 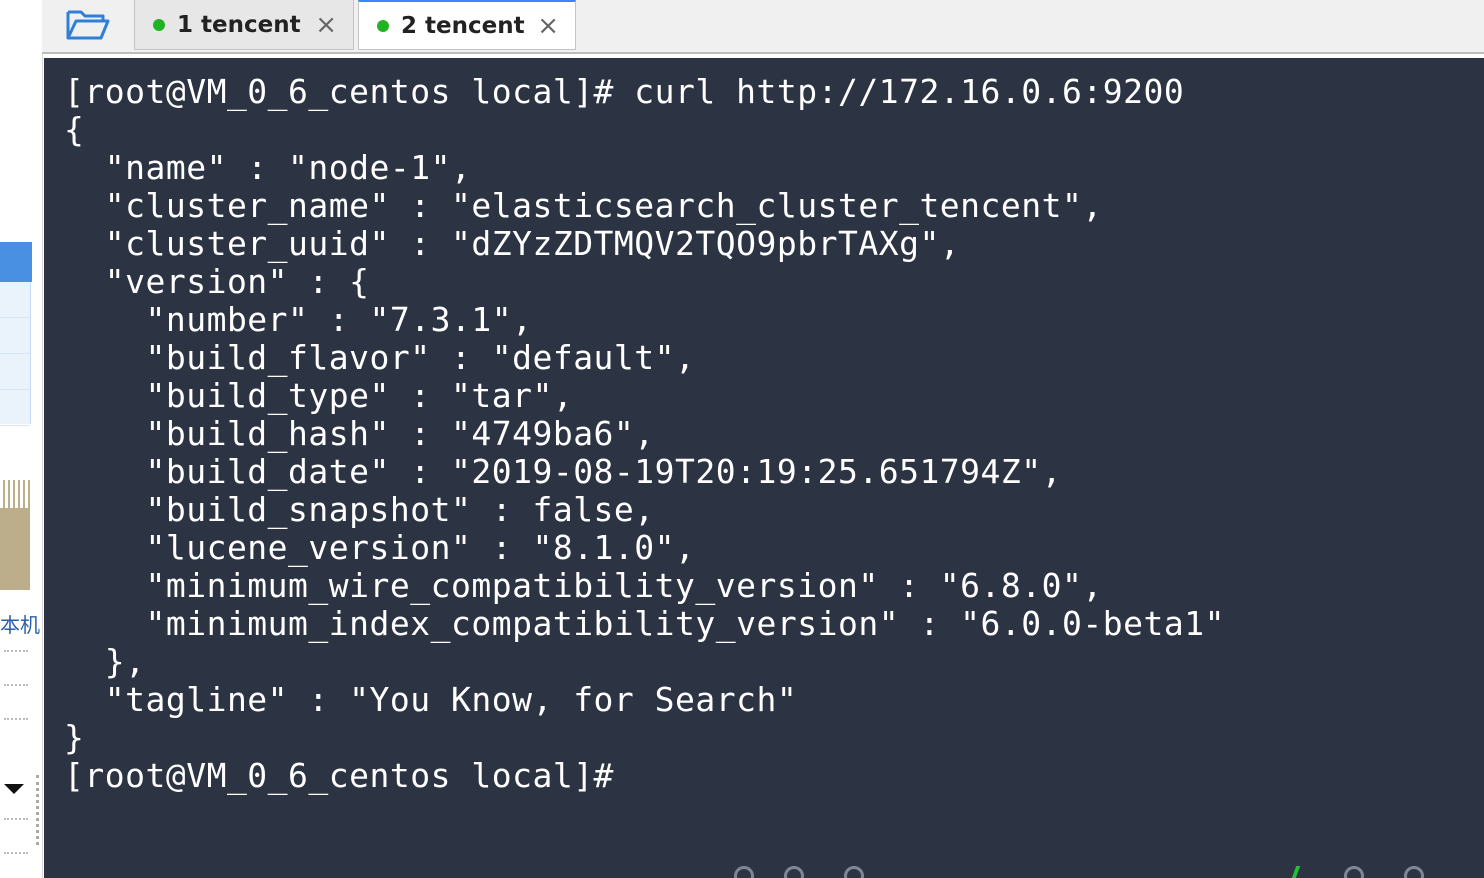 I want to click on terminal-line: "build_type" : "tar",, so click(x=319, y=395).